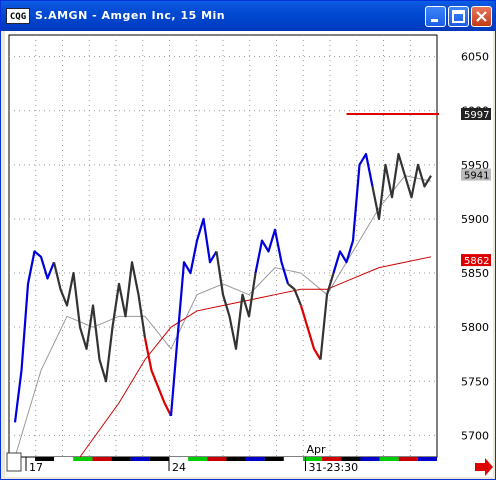 The image size is (496, 480). Describe the element at coordinates (476, 261) in the screenshot. I see `price-tag-label: 5862` at that location.